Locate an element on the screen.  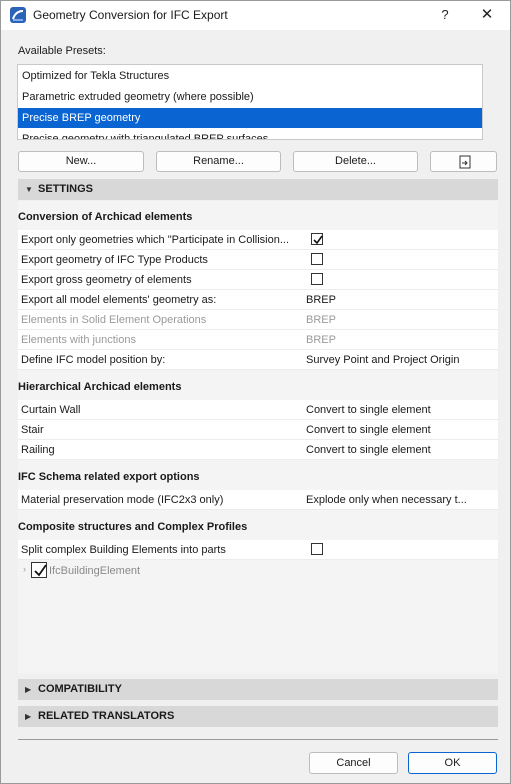
collision-geometries-checkbox is located at coordinates (317, 239).